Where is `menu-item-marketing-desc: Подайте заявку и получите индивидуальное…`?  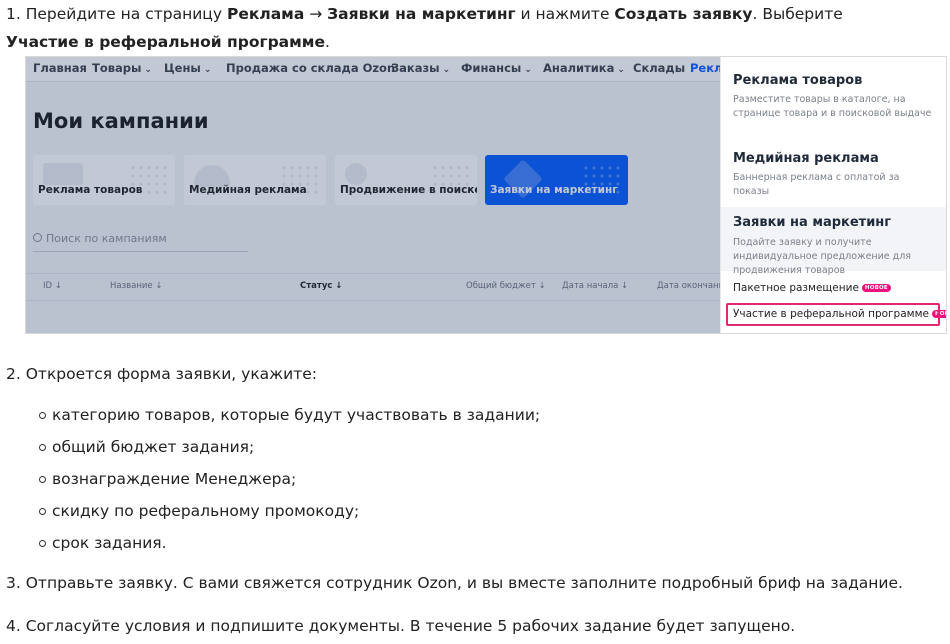 menu-item-marketing-desc: Подайте заявку и получите индивидуальное… is located at coordinates (822, 256).